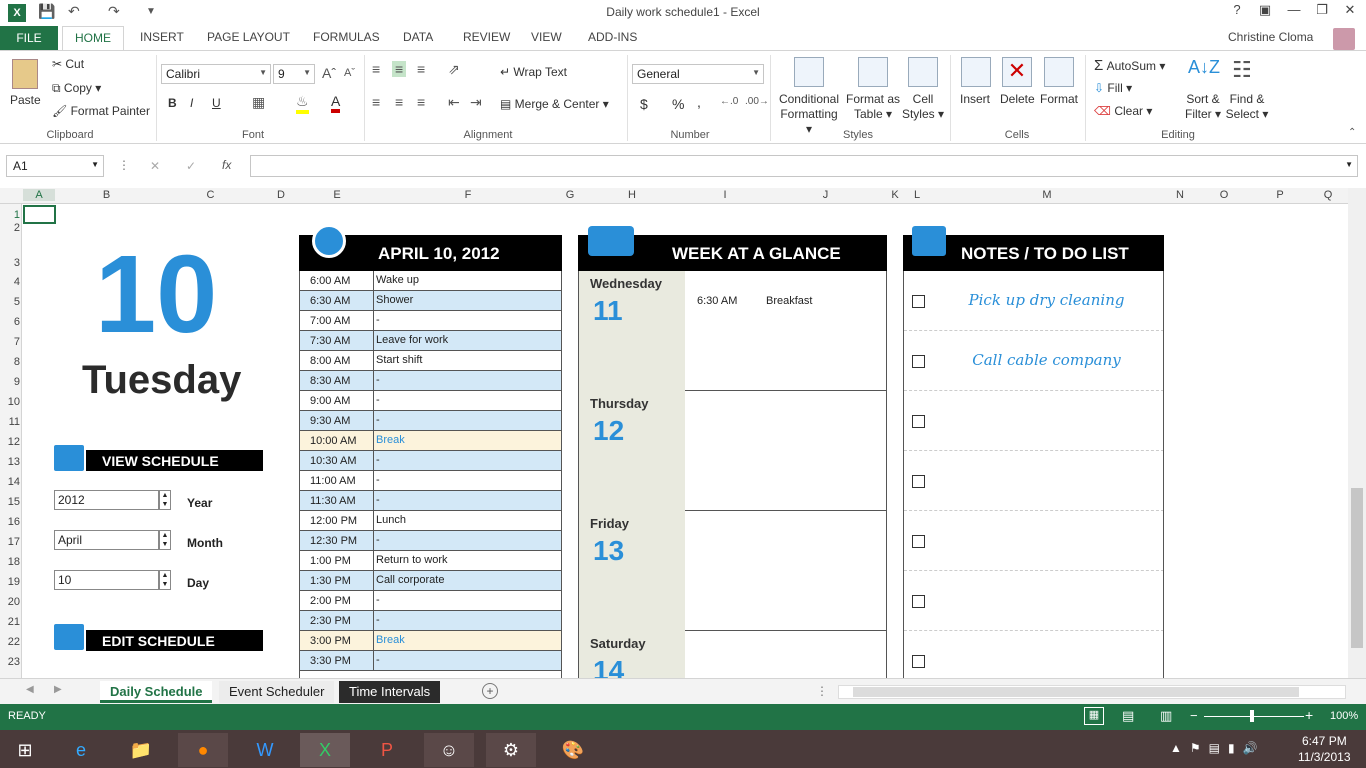 This screenshot has height=768, width=1366. I want to click on column-header: Q, so click(1328, 195).